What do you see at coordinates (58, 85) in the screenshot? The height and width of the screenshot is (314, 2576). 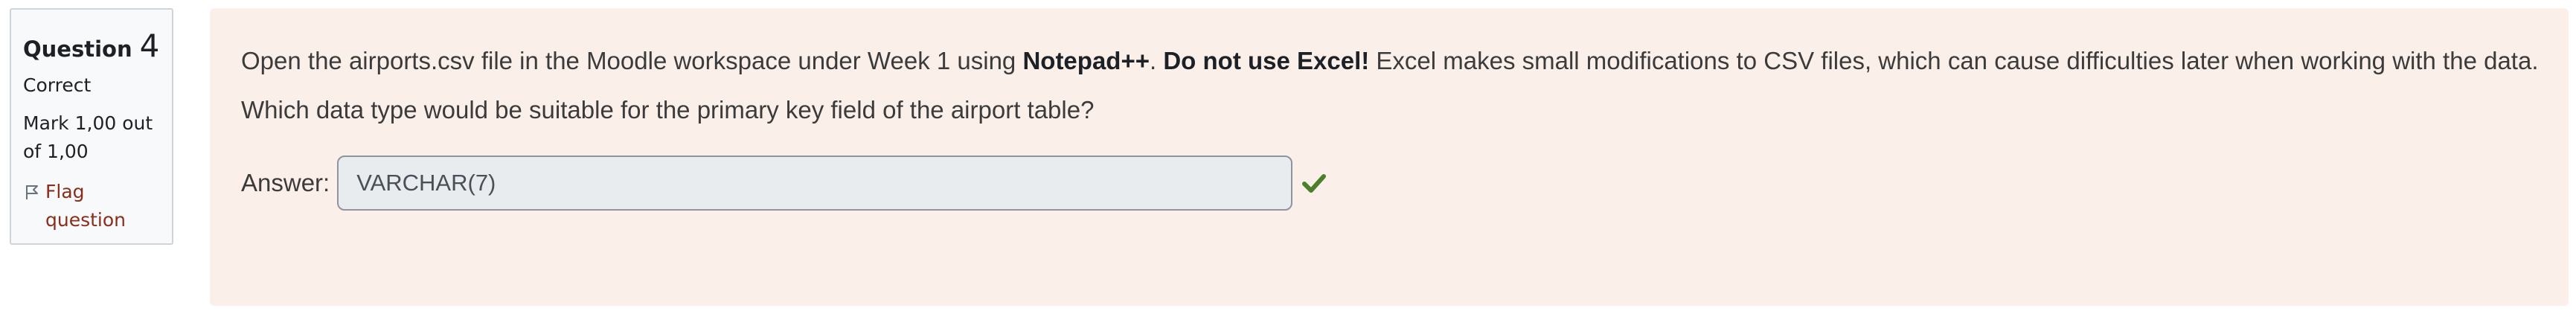 I see `question-state: Correct` at bounding box center [58, 85].